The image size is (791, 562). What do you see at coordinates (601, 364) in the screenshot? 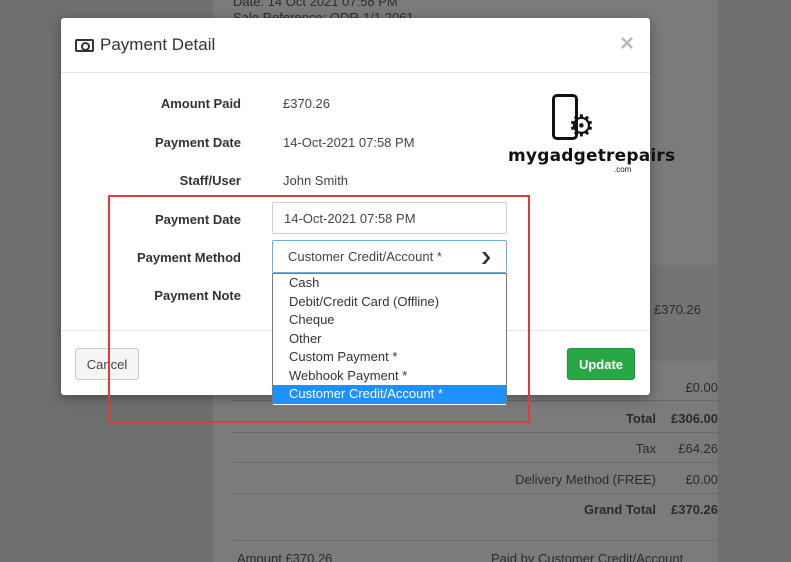
I see `update-button: Update` at bounding box center [601, 364].